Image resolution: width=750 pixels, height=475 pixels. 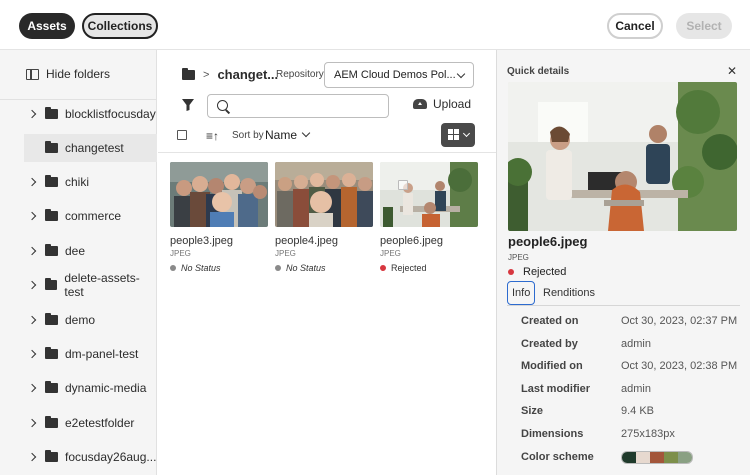 I want to click on select-all-checkbox, so click(x=182, y=135).